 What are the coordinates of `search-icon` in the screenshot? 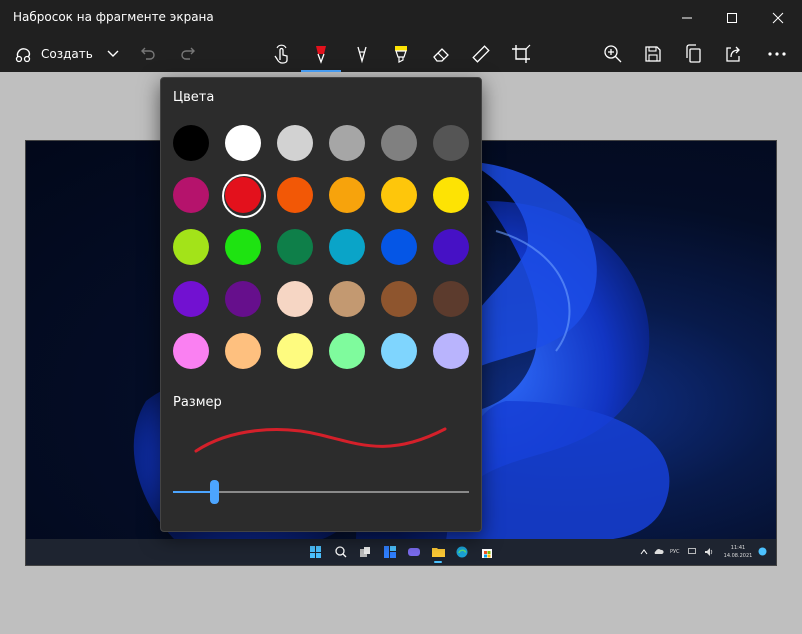 It's located at (341, 552).